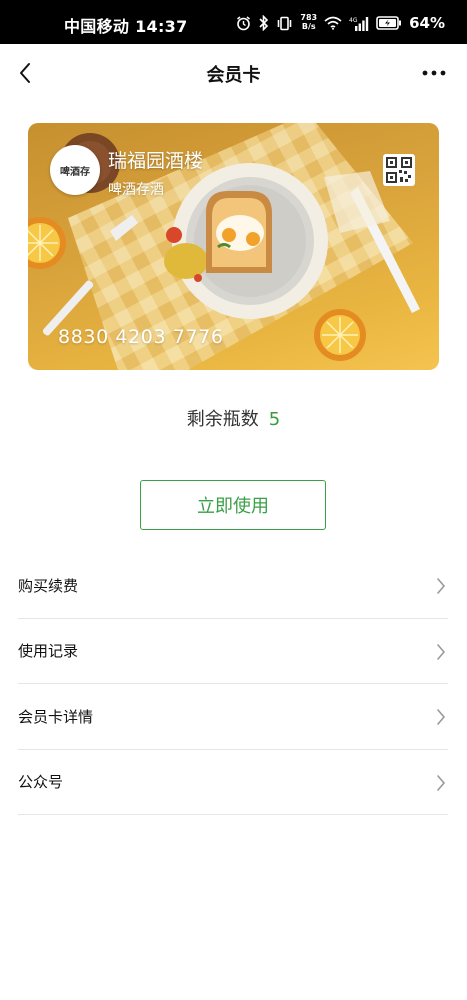 This screenshot has width=467, height=1000. I want to click on carrier-name: 中国移动, so click(97, 26).